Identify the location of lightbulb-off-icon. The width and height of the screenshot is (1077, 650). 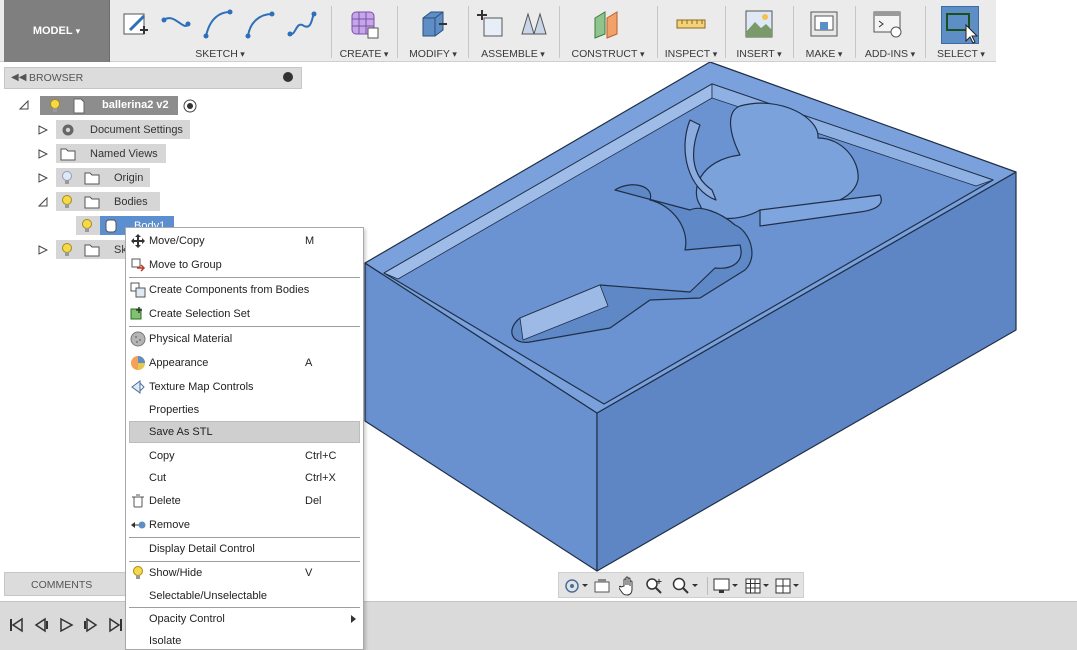
(67, 178).